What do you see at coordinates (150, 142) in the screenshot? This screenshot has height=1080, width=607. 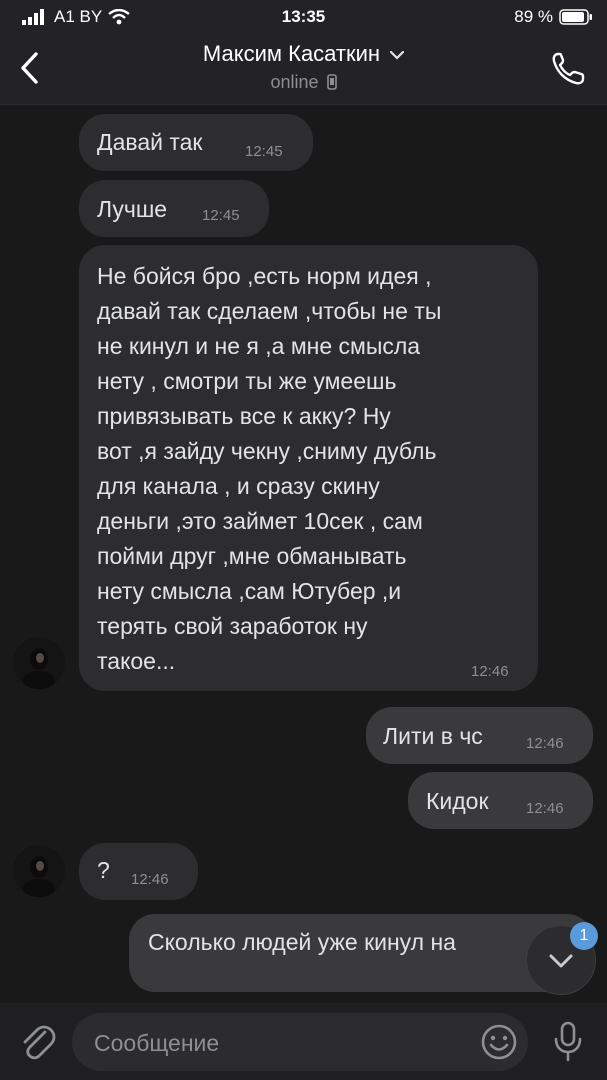 I see `message-text: Давай так` at bounding box center [150, 142].